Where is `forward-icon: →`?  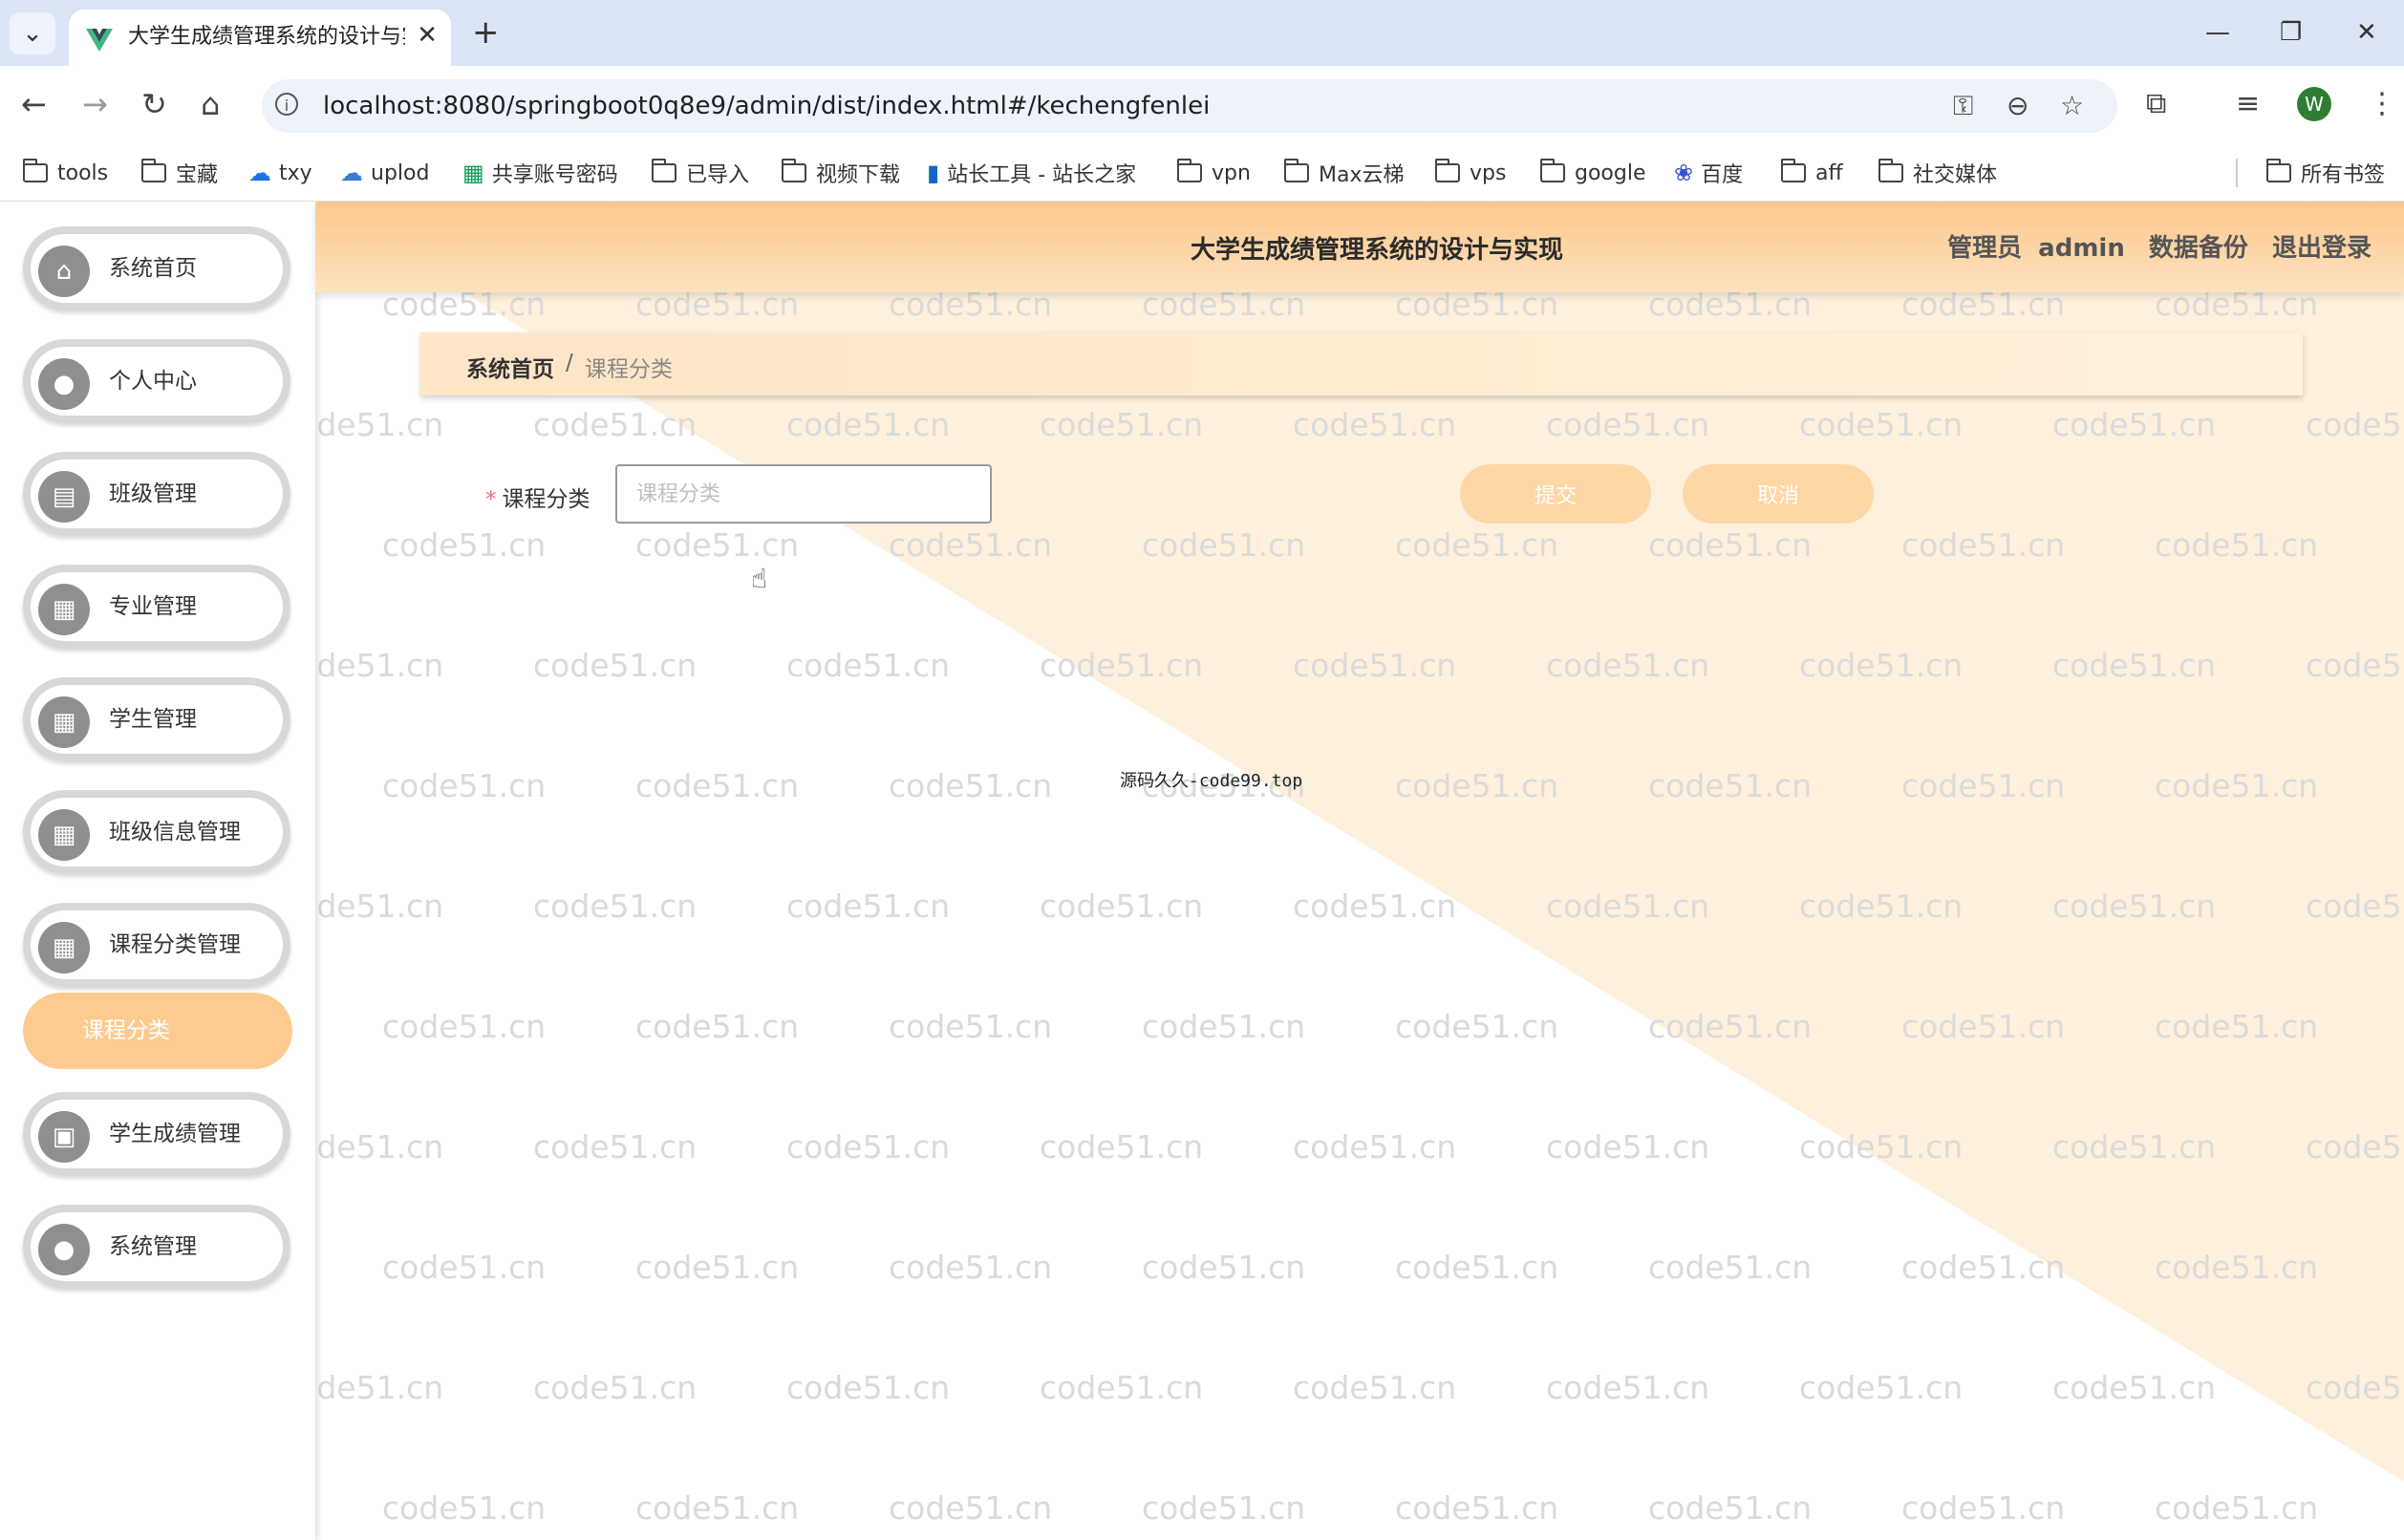
forward-icon: → is located at coordinates (95, 104).